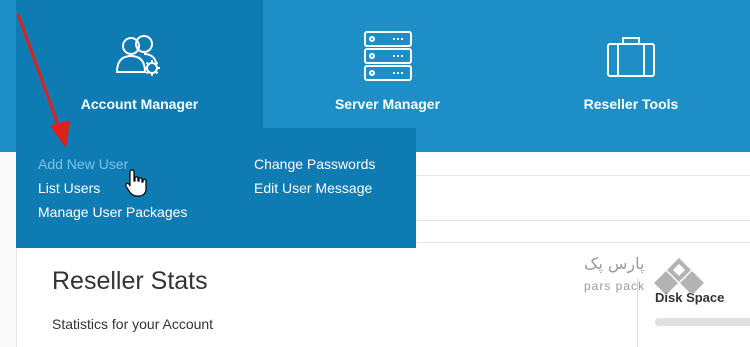 The image size is (750, 347). Describe the element at coordinates (387, 56) in the screenshot. I see `server-stack-icon` at that location.